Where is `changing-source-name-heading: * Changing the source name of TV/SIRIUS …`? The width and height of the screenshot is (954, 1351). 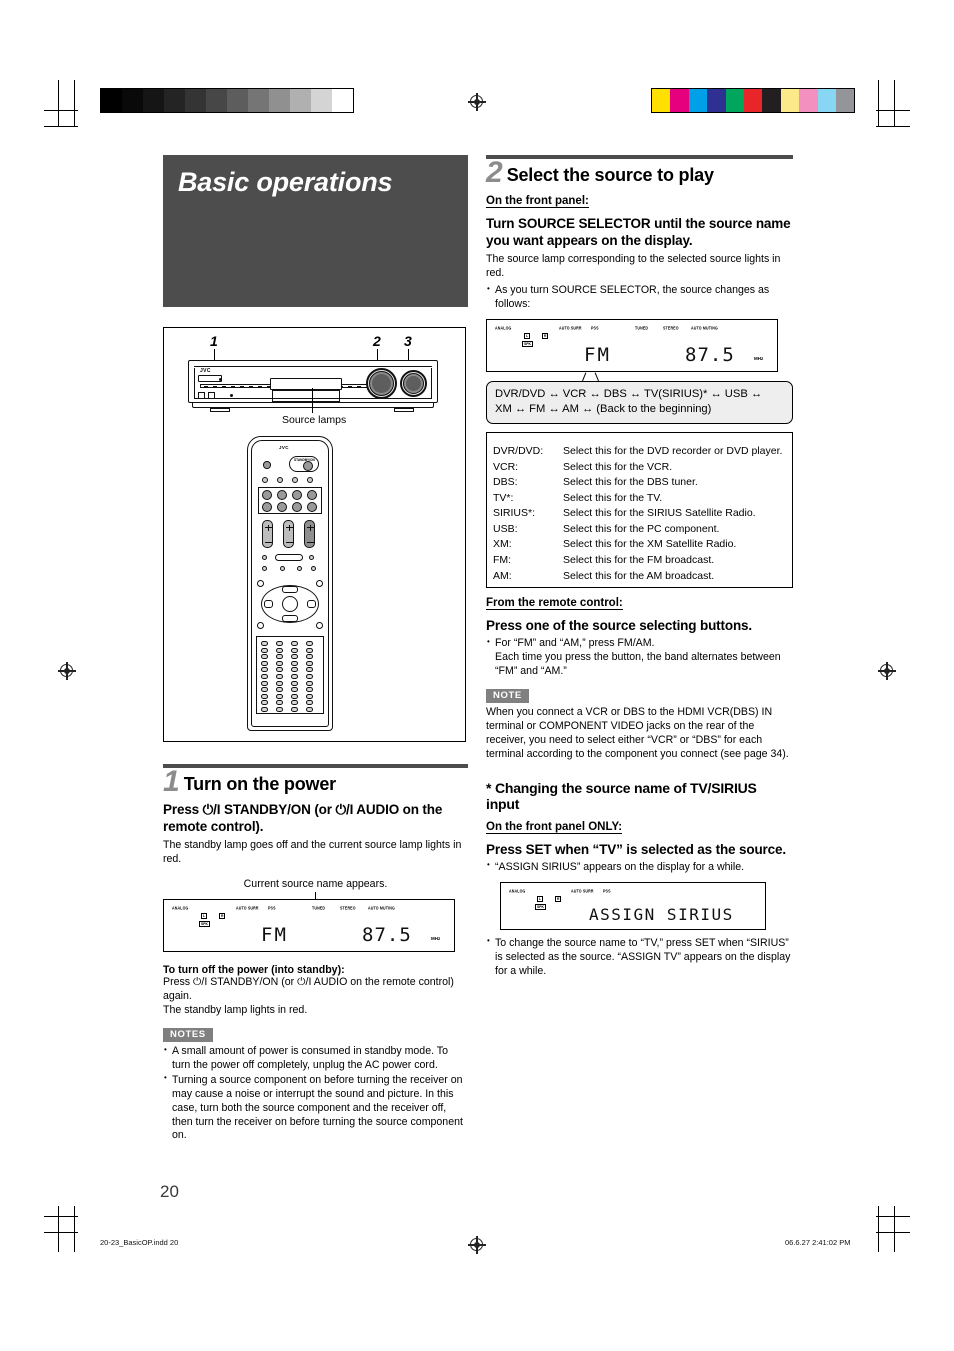 changing-source-name-heading: * Changing the source name of TV/SIRIUS … is located at coordinates (621, 795).